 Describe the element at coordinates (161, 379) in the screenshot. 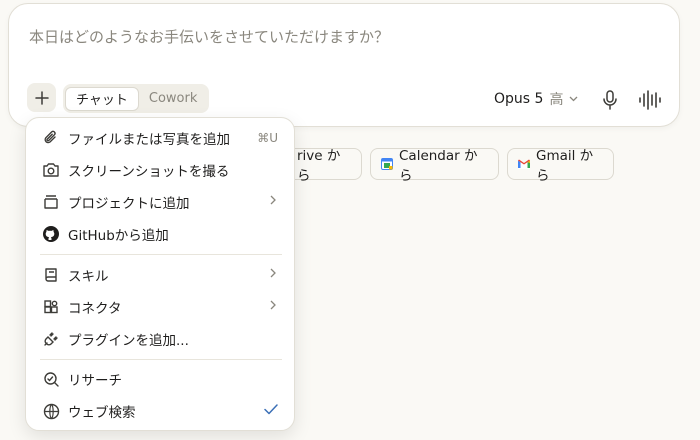

I see `menu-item-research: リサーチ` at that location.